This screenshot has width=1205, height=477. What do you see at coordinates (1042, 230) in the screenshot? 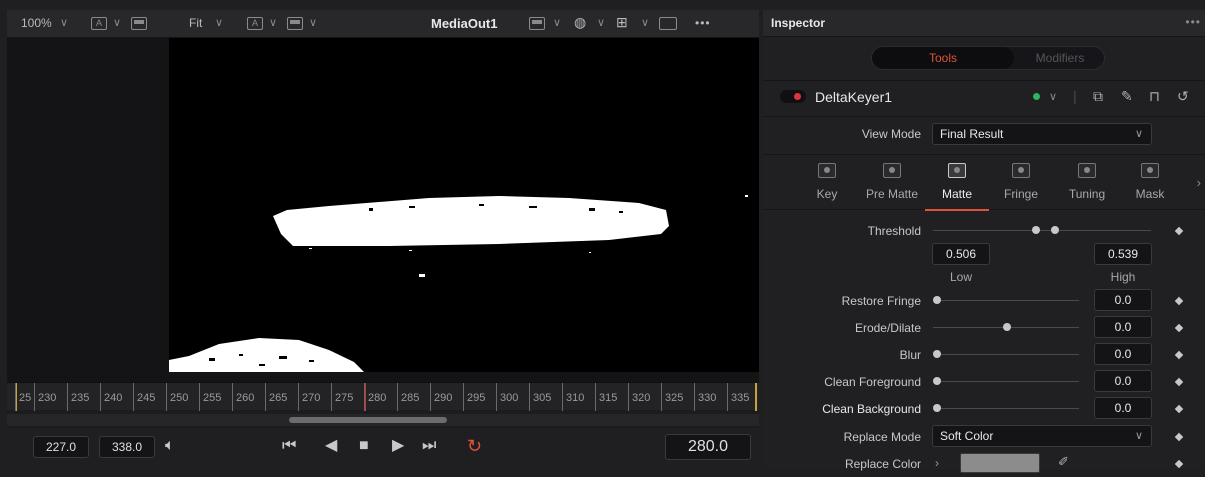
I see `threshold-range-slider` at bounding box center [1042, 230].